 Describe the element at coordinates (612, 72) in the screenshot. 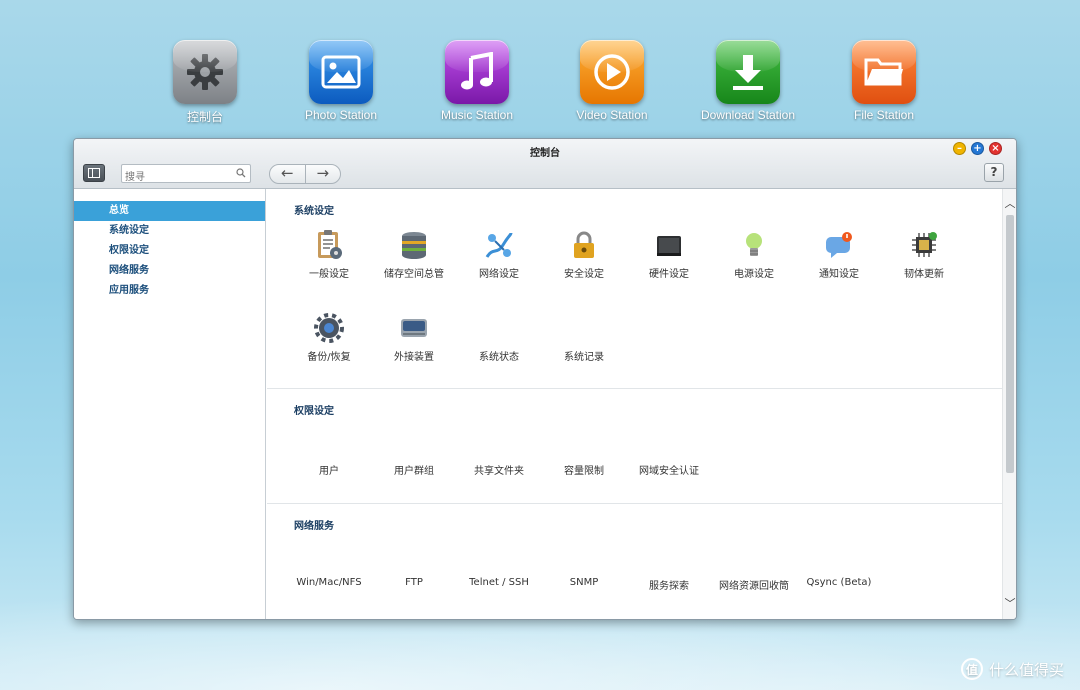

I see `play-icon` at that location.